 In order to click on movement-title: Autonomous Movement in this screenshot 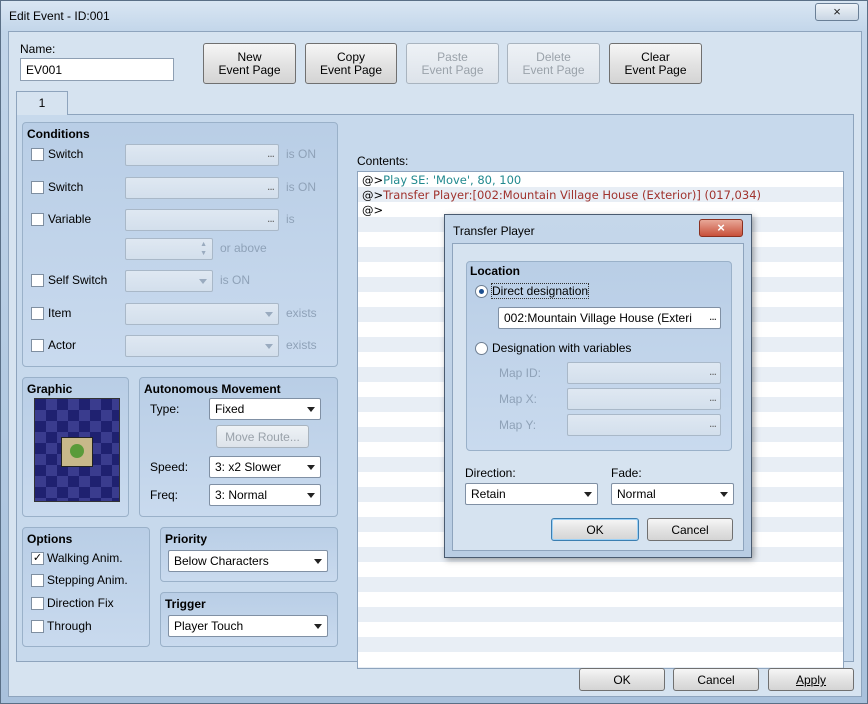, I will do `click(212, 389)`.